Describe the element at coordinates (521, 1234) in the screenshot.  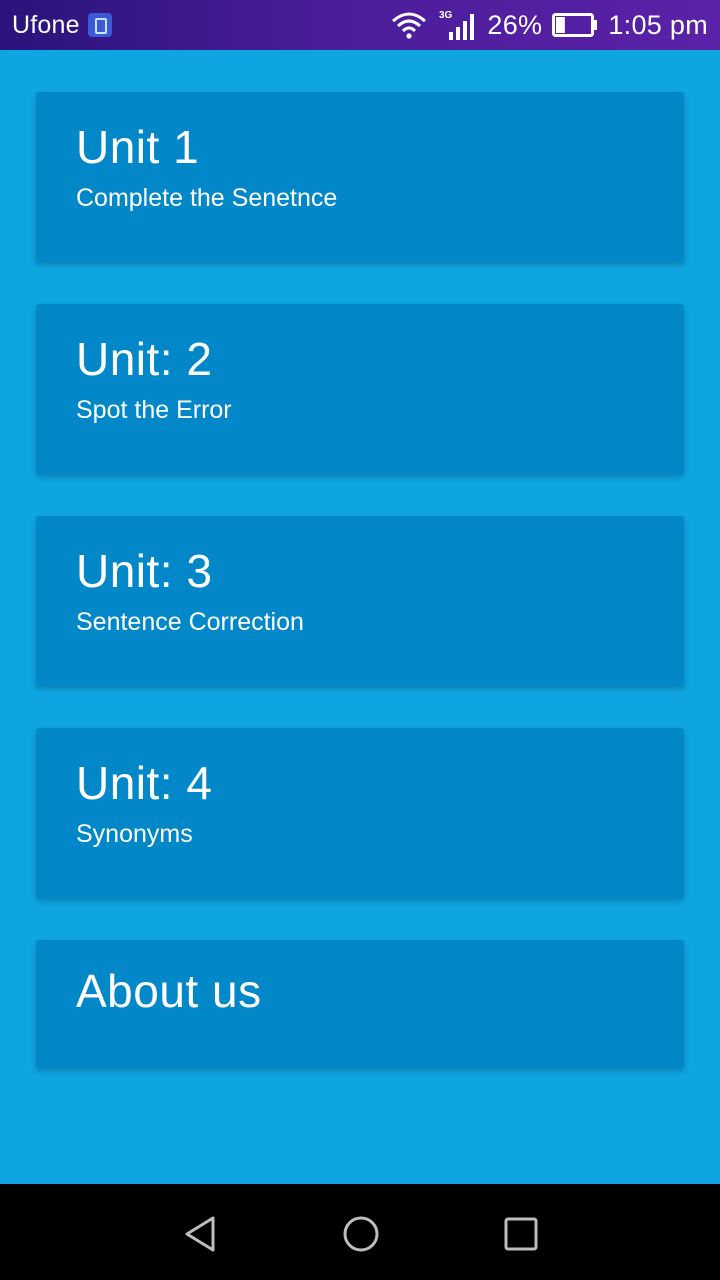
I see `recents-icon` at that location.